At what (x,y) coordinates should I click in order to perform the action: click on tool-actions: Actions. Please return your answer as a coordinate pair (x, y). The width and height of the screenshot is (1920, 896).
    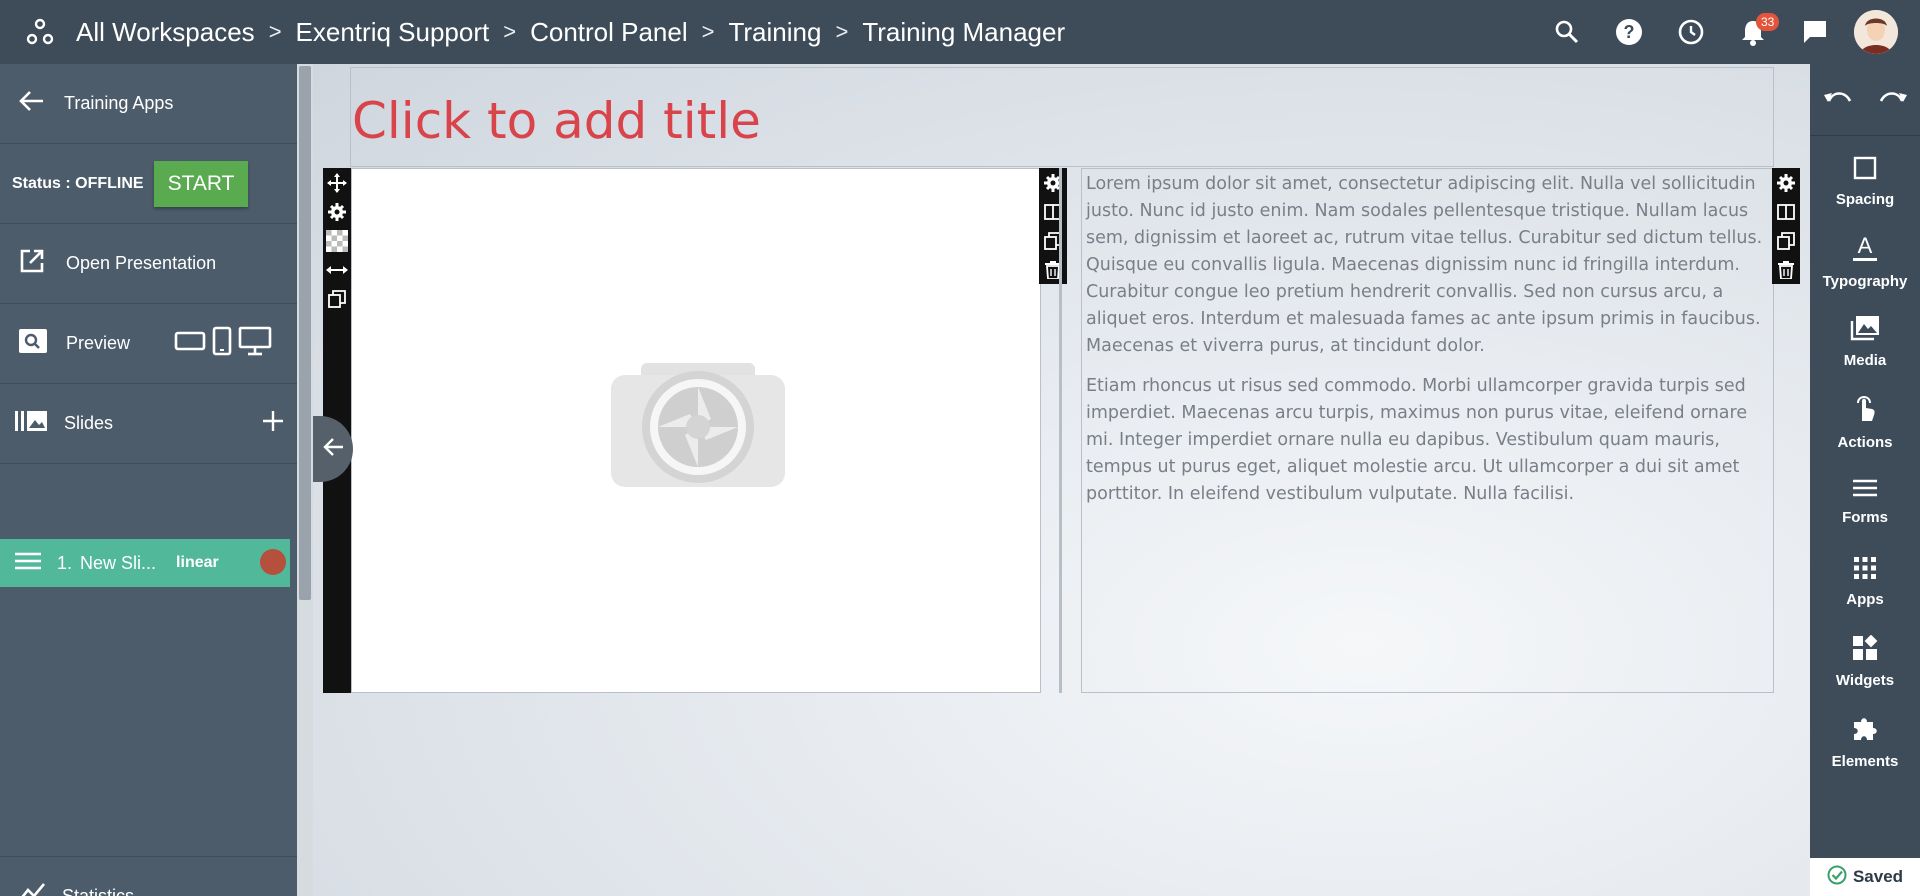
    Looking at the image, I should click on (1865, 422).